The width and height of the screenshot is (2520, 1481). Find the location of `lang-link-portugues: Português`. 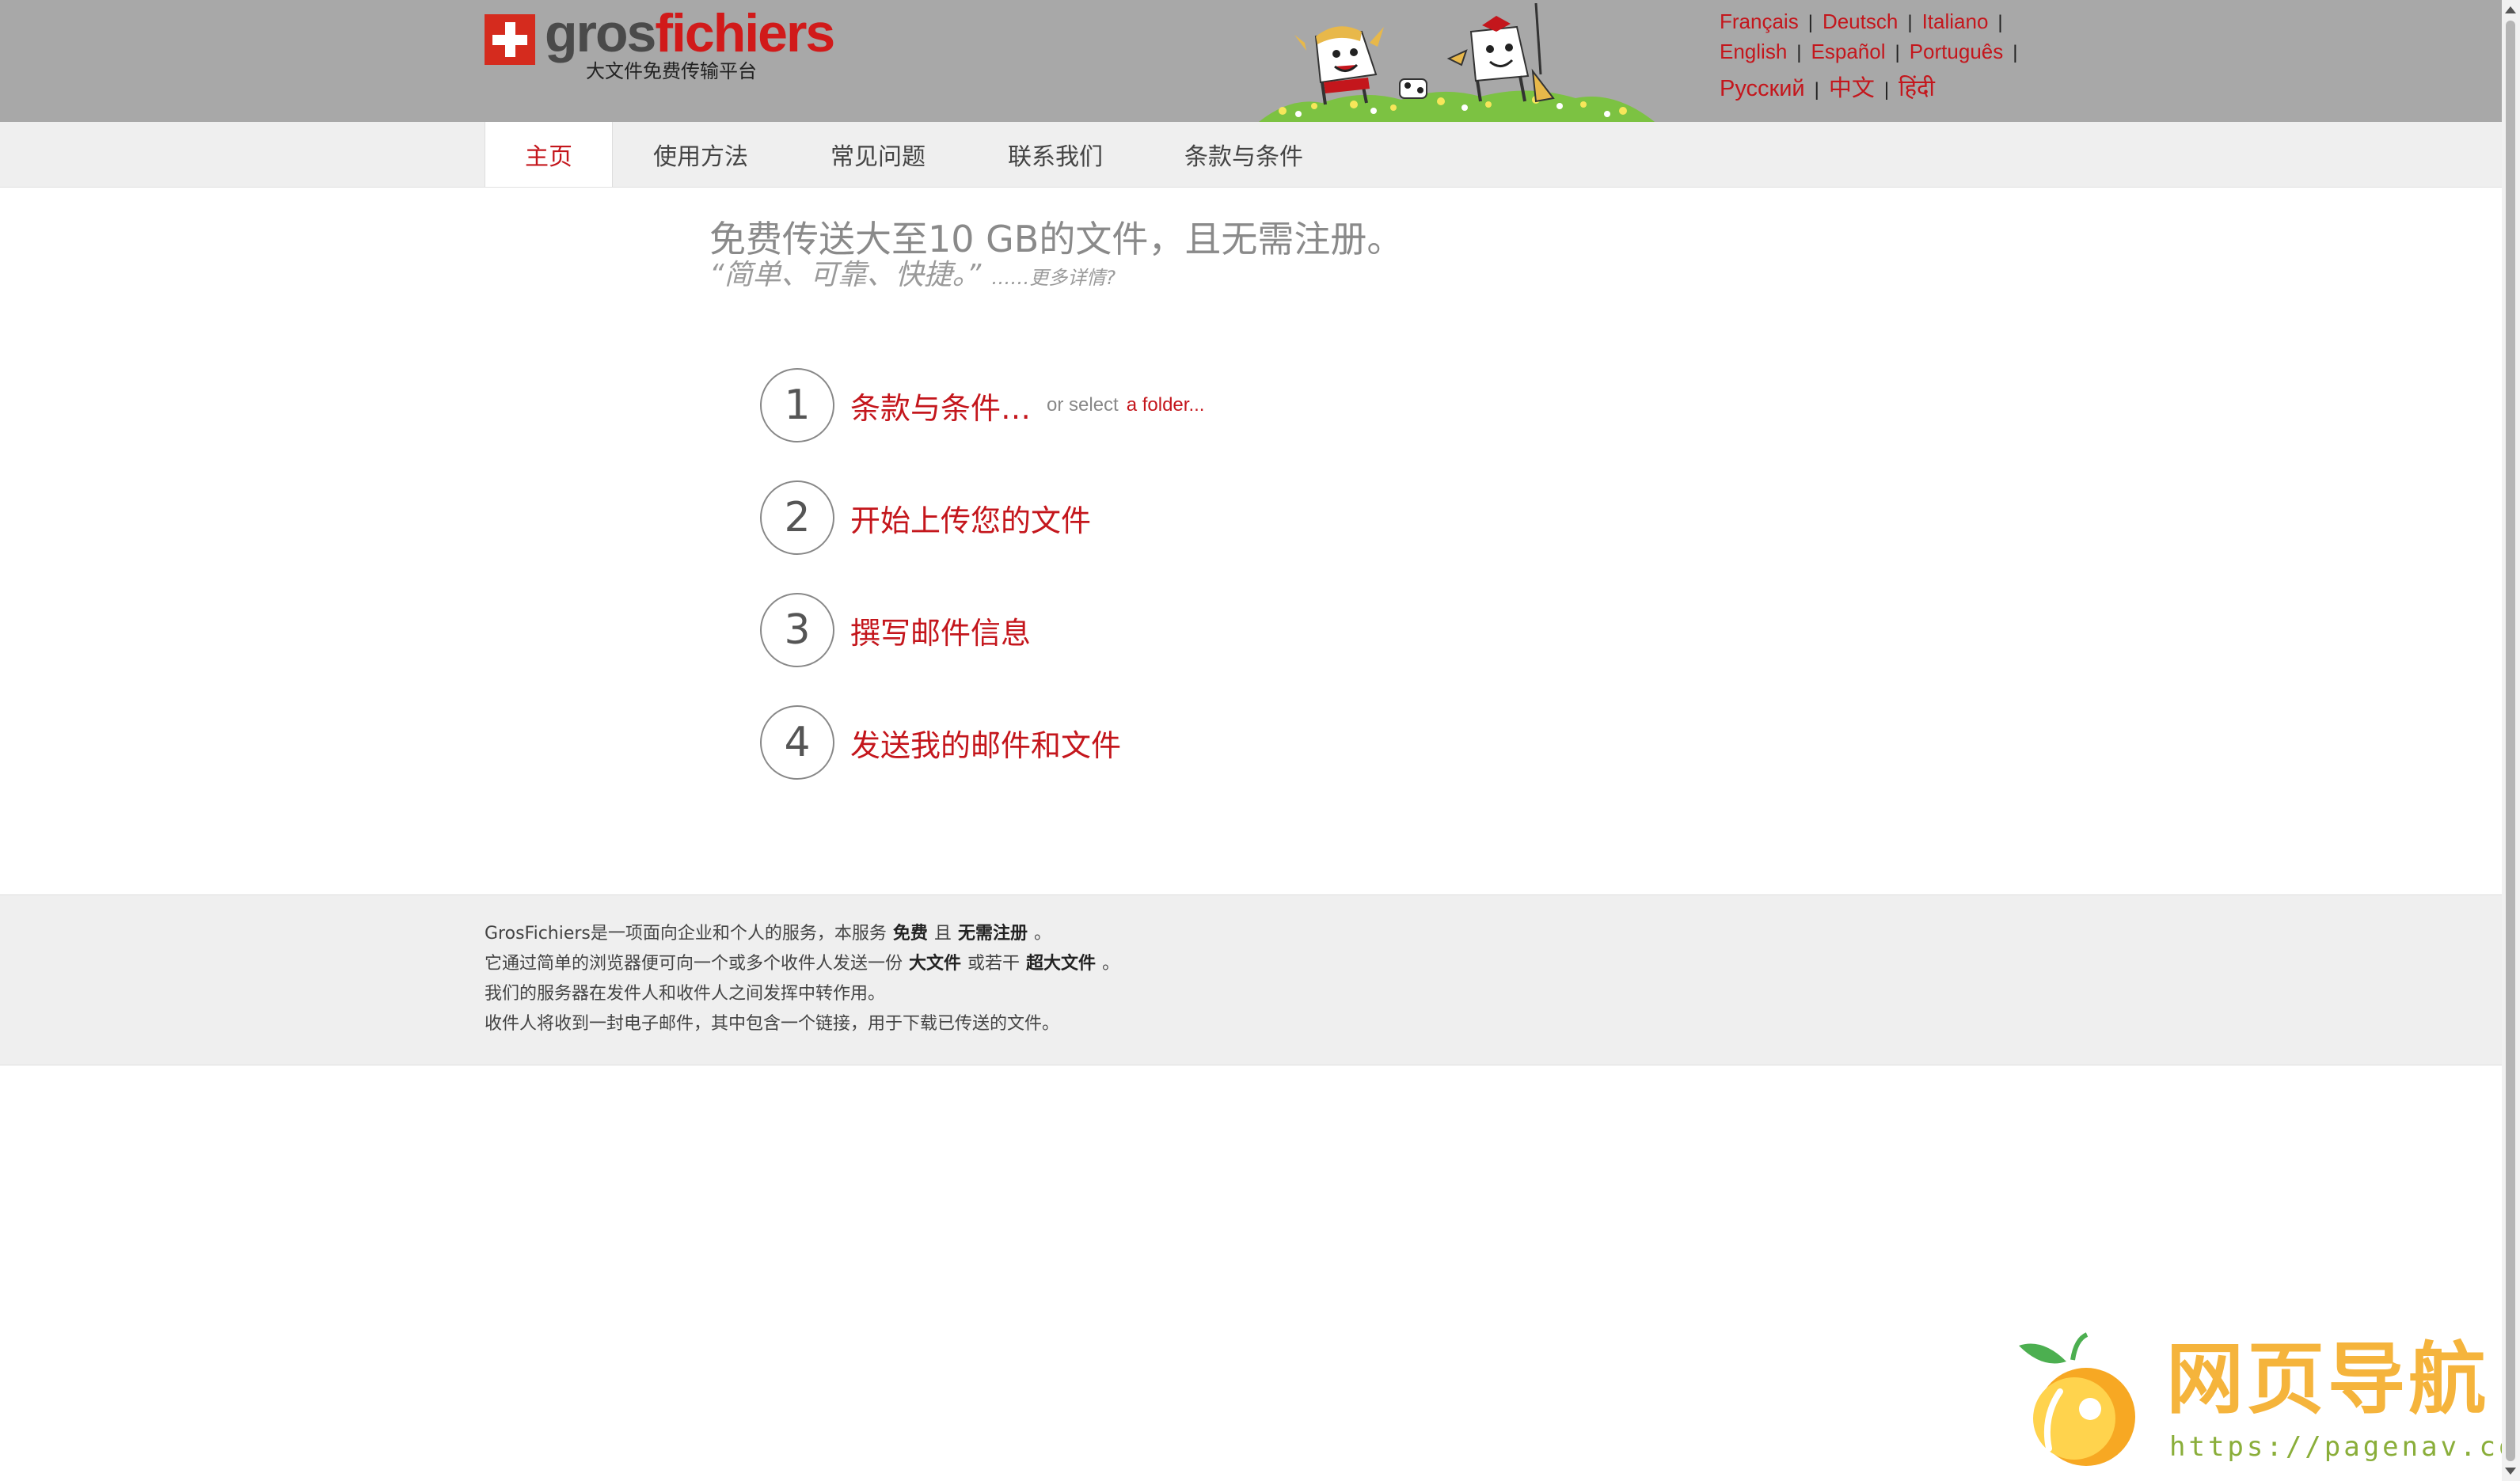

lang-link-portugues: Português is located at coordinates (1957, 52).